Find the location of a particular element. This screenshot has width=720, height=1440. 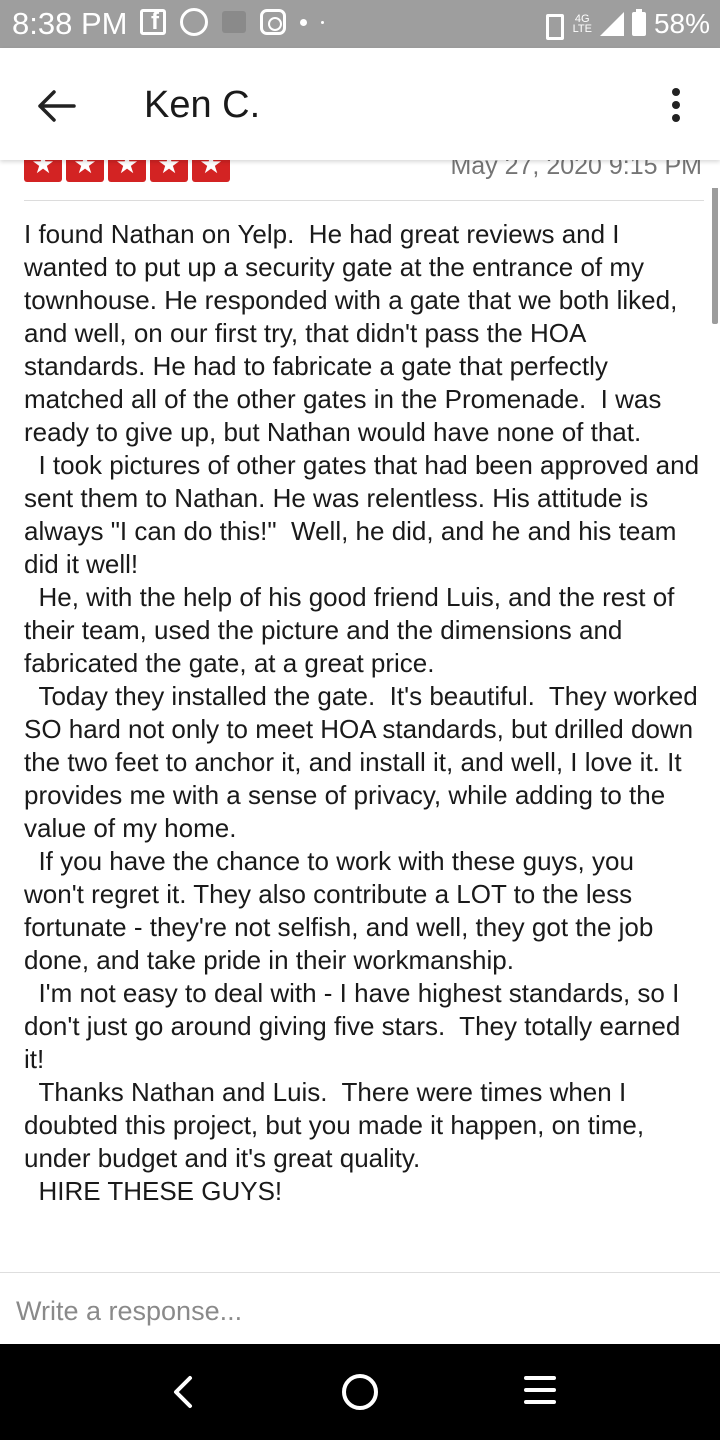

response-input is located at coordinates (361, 1311).